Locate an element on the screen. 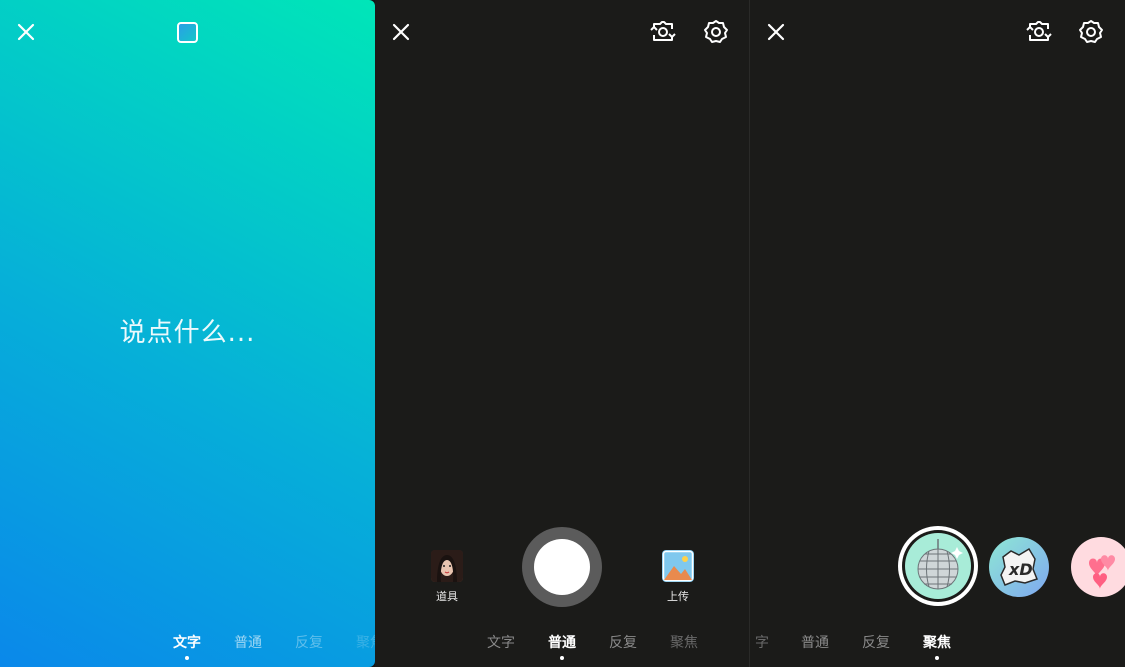 The height and width of the screenshot is (667, 1125). mode-bar: 字 普通 反复 聚焦 is located at coordinates (937, 642).